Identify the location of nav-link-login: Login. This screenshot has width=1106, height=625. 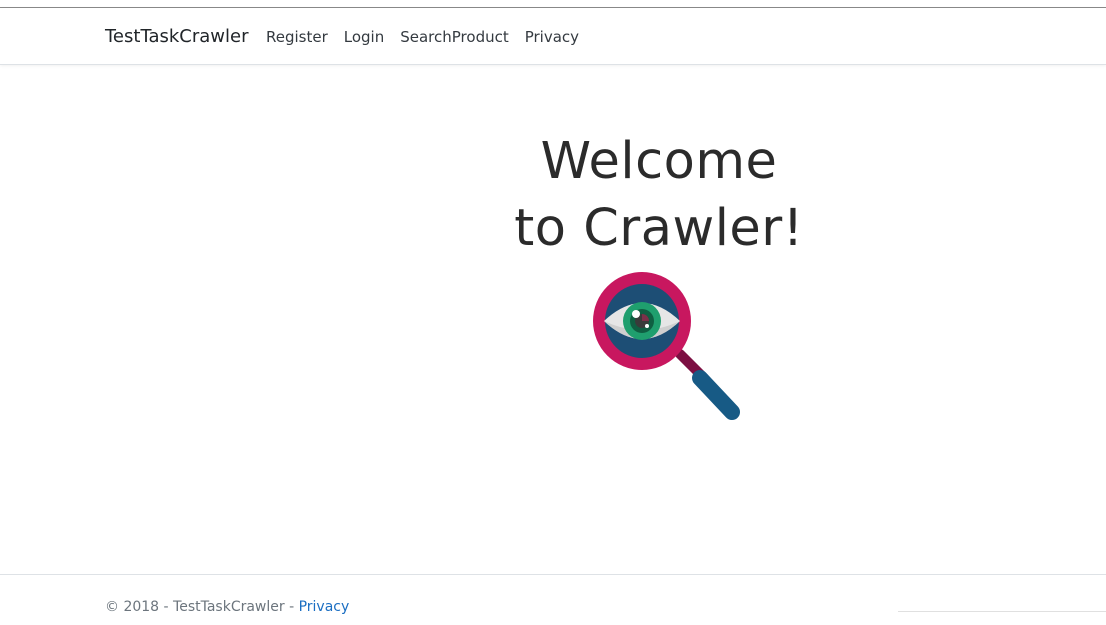
(364, 37).